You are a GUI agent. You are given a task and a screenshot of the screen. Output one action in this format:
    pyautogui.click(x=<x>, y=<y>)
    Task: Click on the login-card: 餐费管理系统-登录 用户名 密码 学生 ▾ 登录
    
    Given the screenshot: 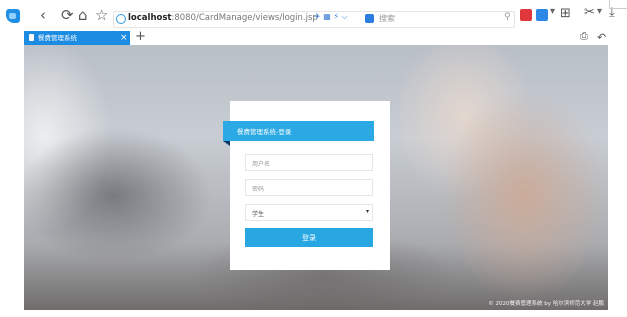 What is the action you would take?
    pyautogui.click(x=306, y=185)
    